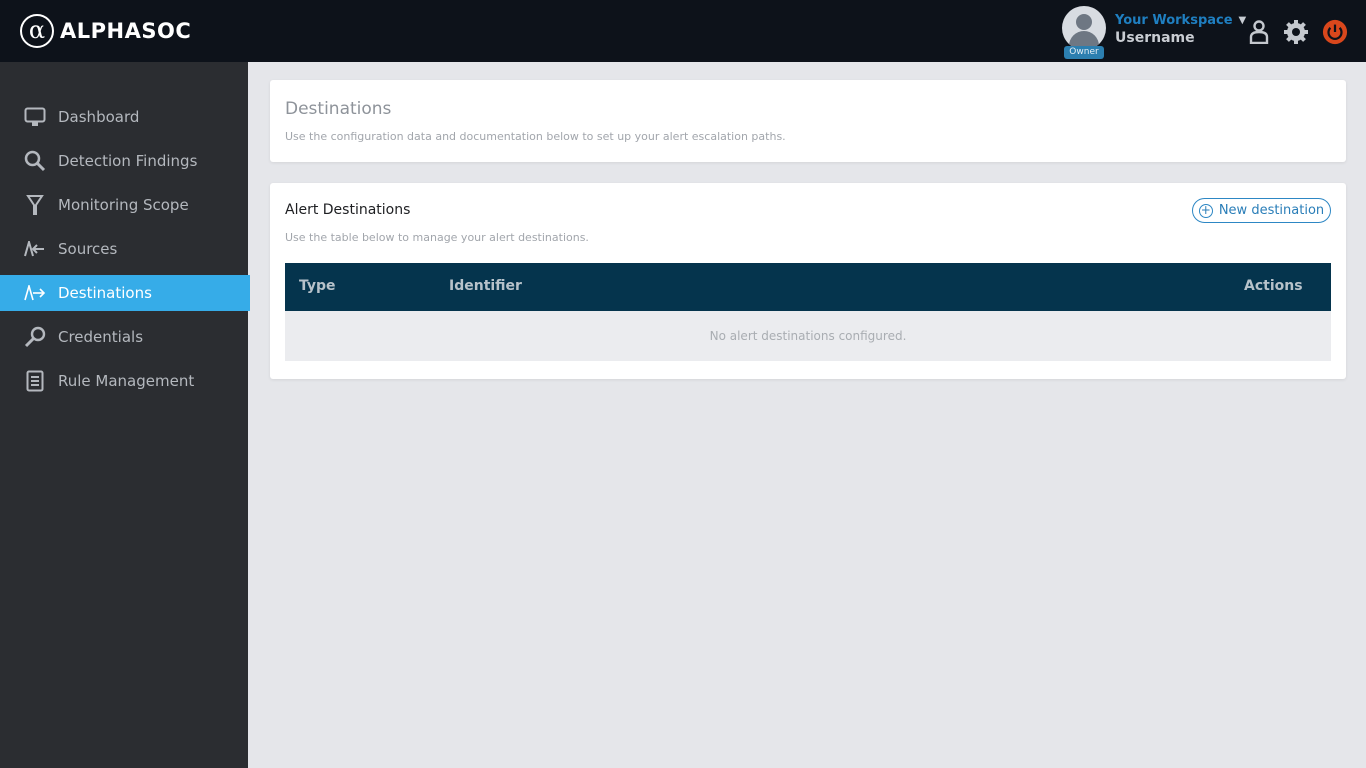  What do you see at coordinates (1271, 210) in the screenshot?
I see `new-destination-label: New destination` at bounding box center [1271, 210].